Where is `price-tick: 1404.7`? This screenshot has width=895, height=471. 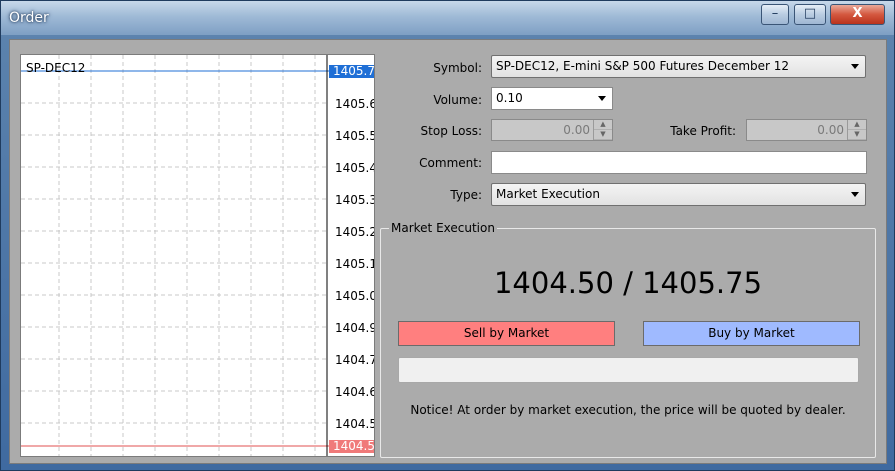 price-tick: 1404.7 is located at coordinates (355, 360).